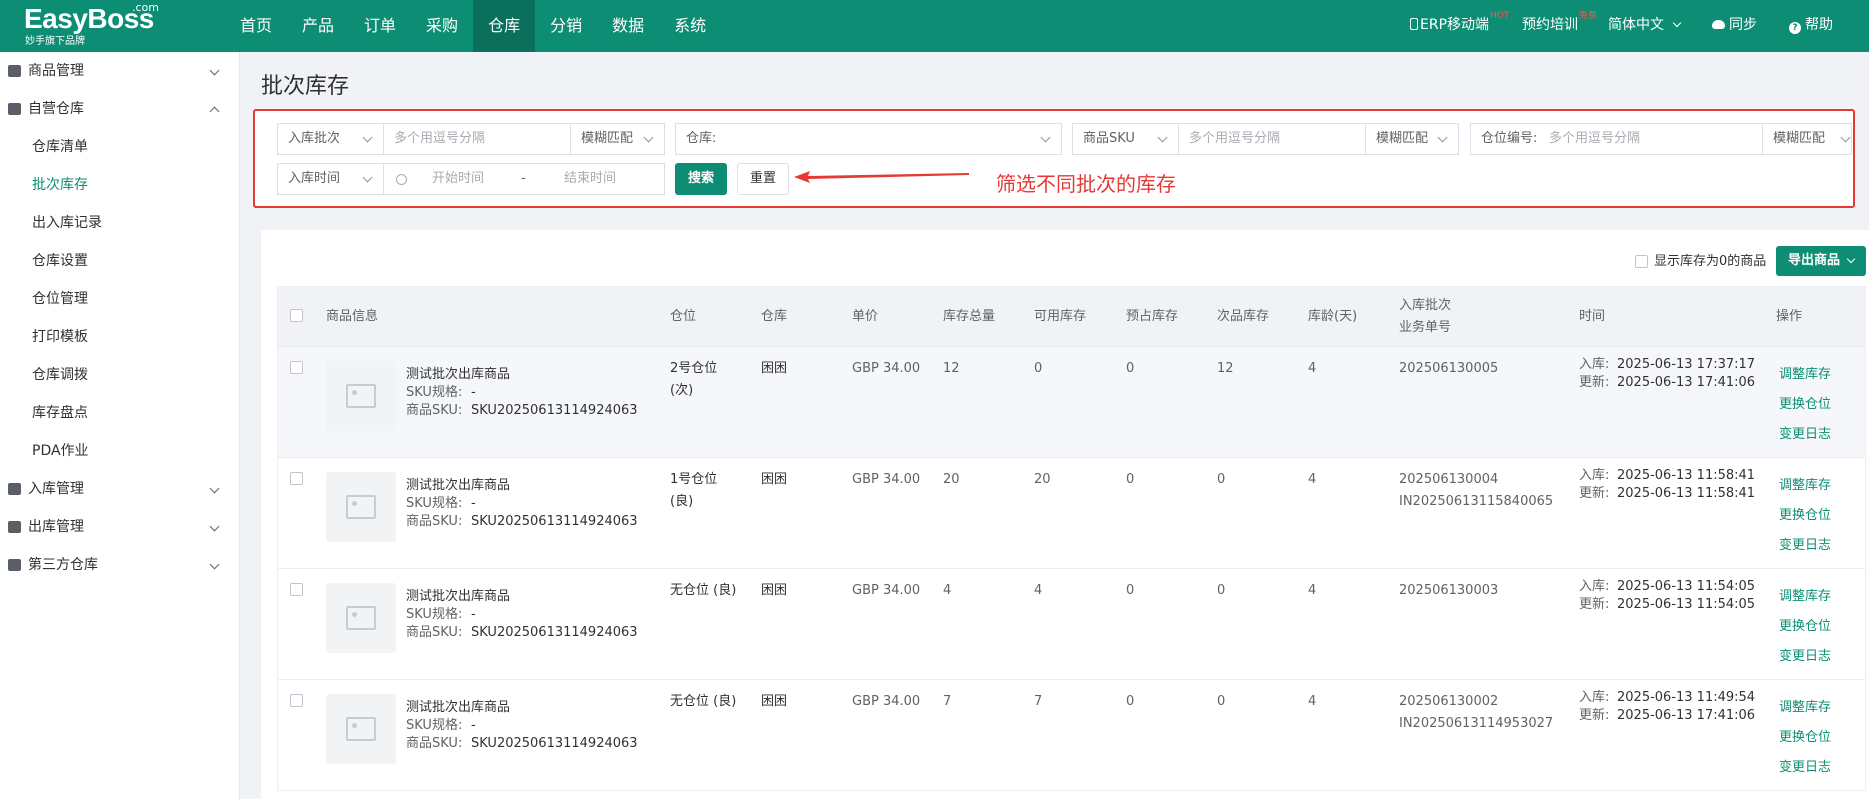  I want to click on help-button: ? 帮助, so click(1811, 26).